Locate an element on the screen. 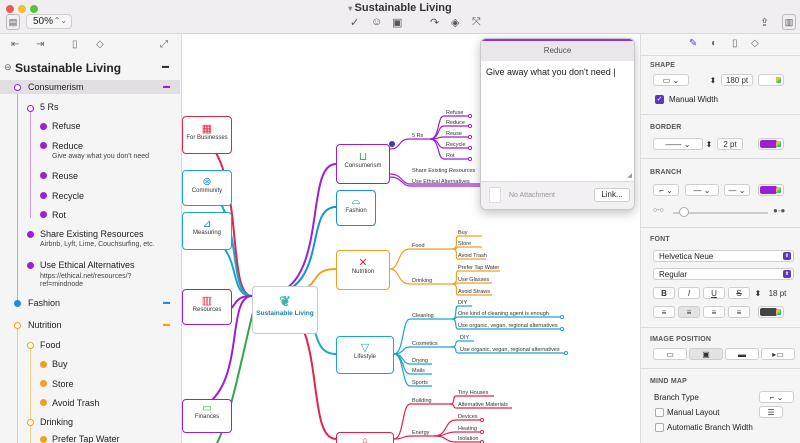 This screenshot has height=443, width=800. image-position-bottom-button: ▬ is located at coordinates (742, 354).